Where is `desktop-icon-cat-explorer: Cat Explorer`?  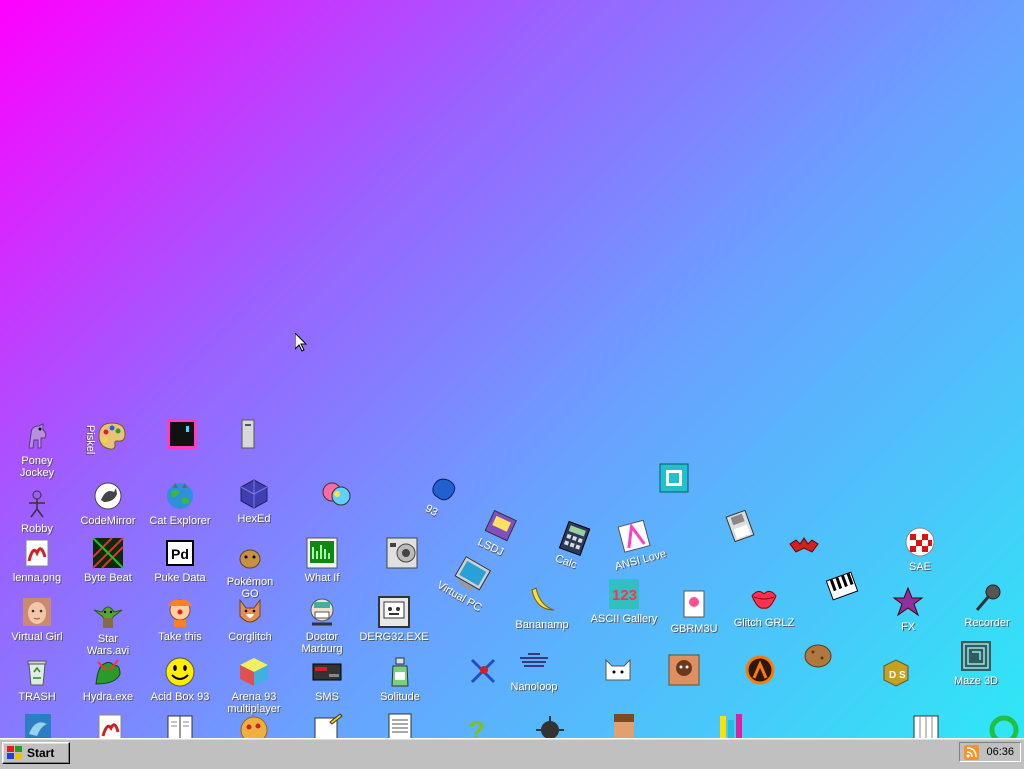
desktop-icon-cat-explorer: Cat Explorer is located at coordinates (180, 503).